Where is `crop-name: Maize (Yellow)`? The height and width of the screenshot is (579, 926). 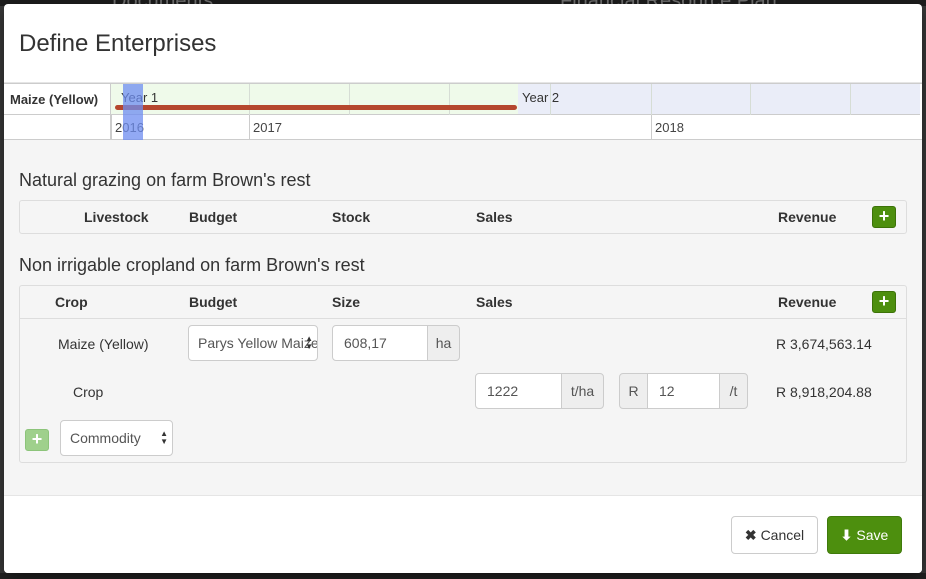
crop-name: Maize (Yellow) is located at coordinates (103, 344).